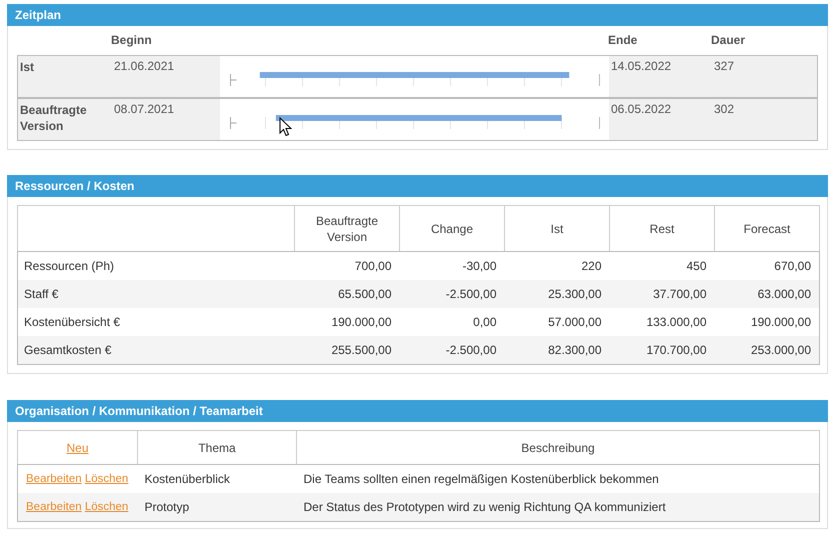 The height and width of the screenshot is (537, 835). Describe the element at coordinates (144, 109) in the screenshot. I see `table-cell: 08.07.2021` at that location.